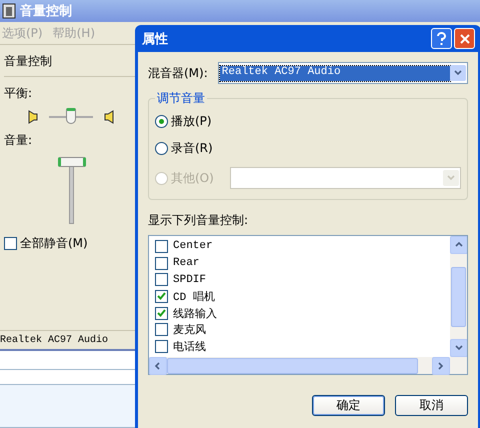 This screenshot has height=428, width=480. What do you see at coordinates (181, 98) in the screenshot?
I see `group-title: 调节音量` at bounding box center [181, 98].